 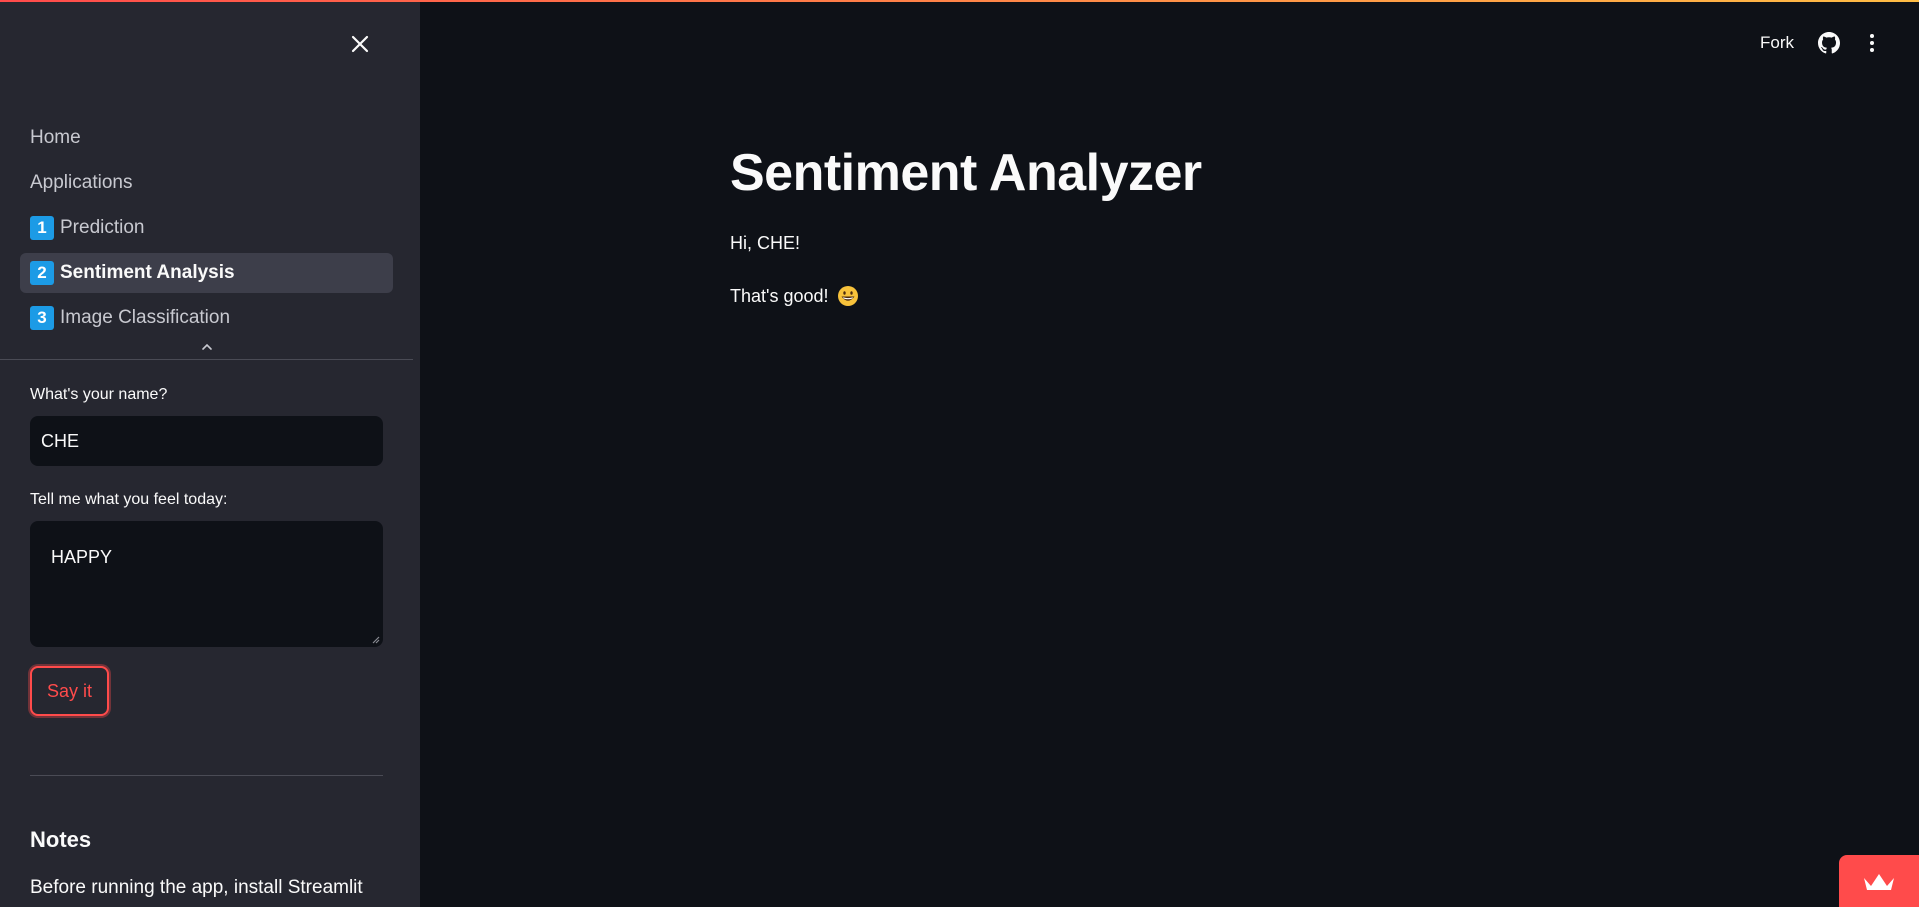 What do you see at coordinates (966, 173) in the screenshot?
I see `page-title: Sentiment Analyzer` at bounding box center [966, 173].